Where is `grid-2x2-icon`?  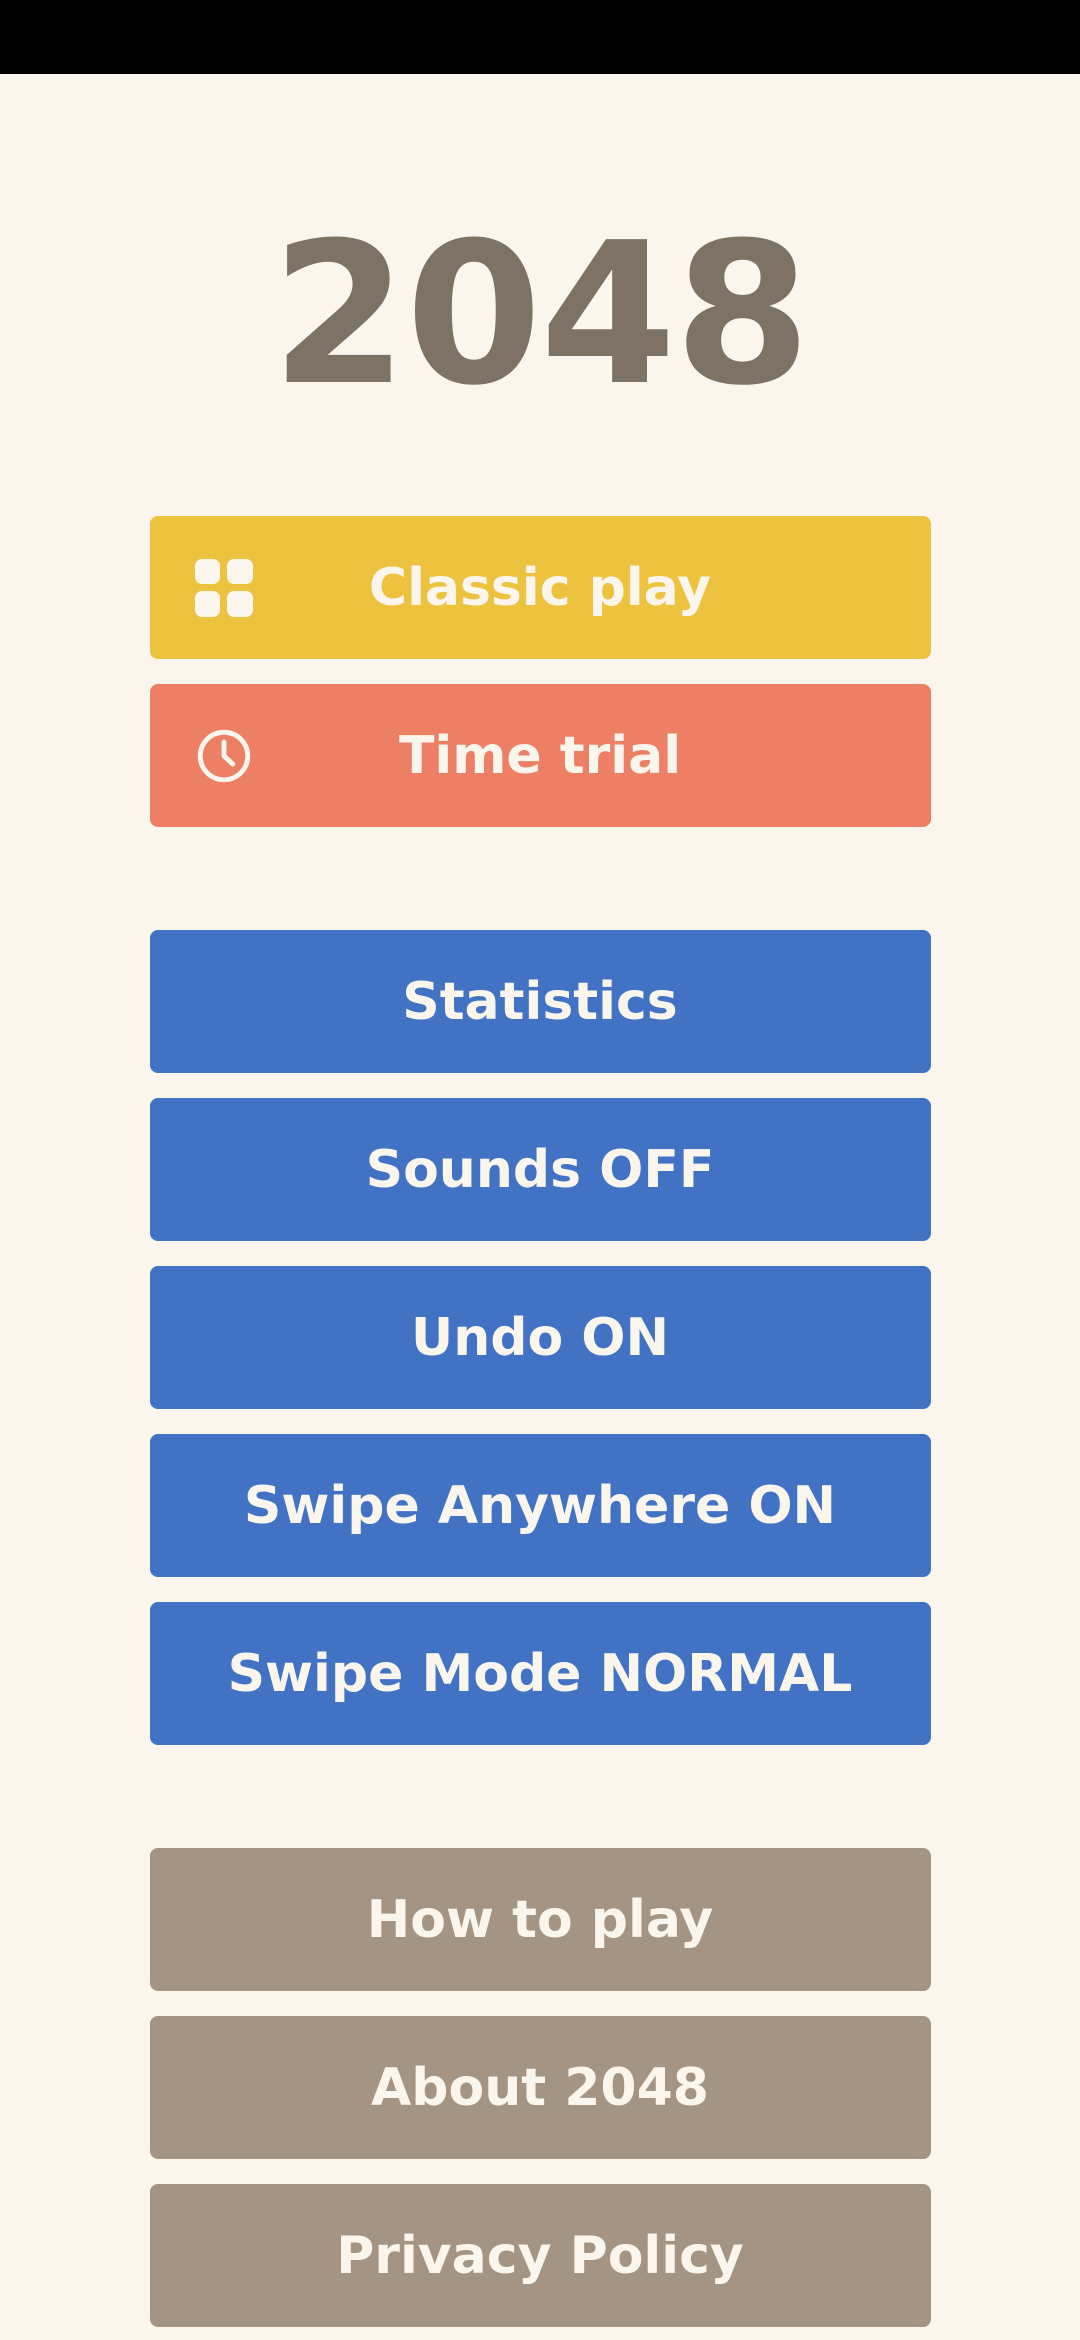
grid-2x2-icon is located at coordinates (224, 588).